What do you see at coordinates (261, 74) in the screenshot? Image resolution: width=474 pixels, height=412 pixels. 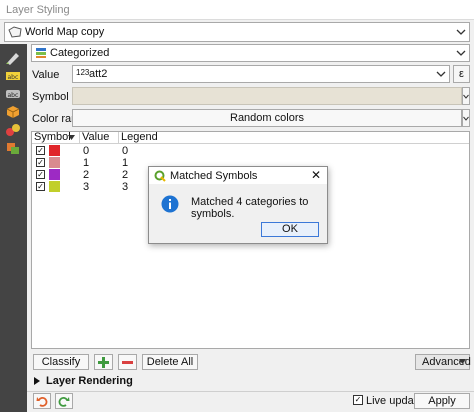 I see `value-field-selector: 123 att2` at bounding box center [261, 74].